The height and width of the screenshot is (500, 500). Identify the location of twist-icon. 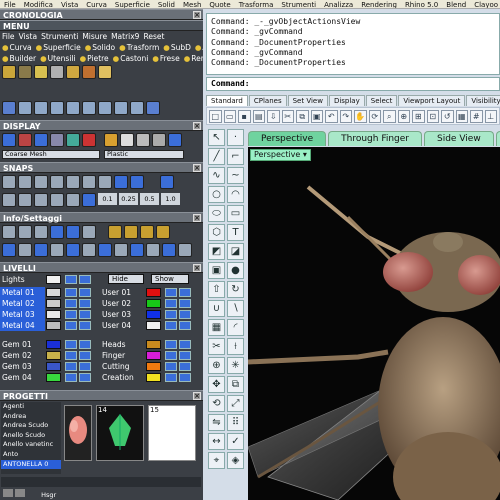
(105, 108).